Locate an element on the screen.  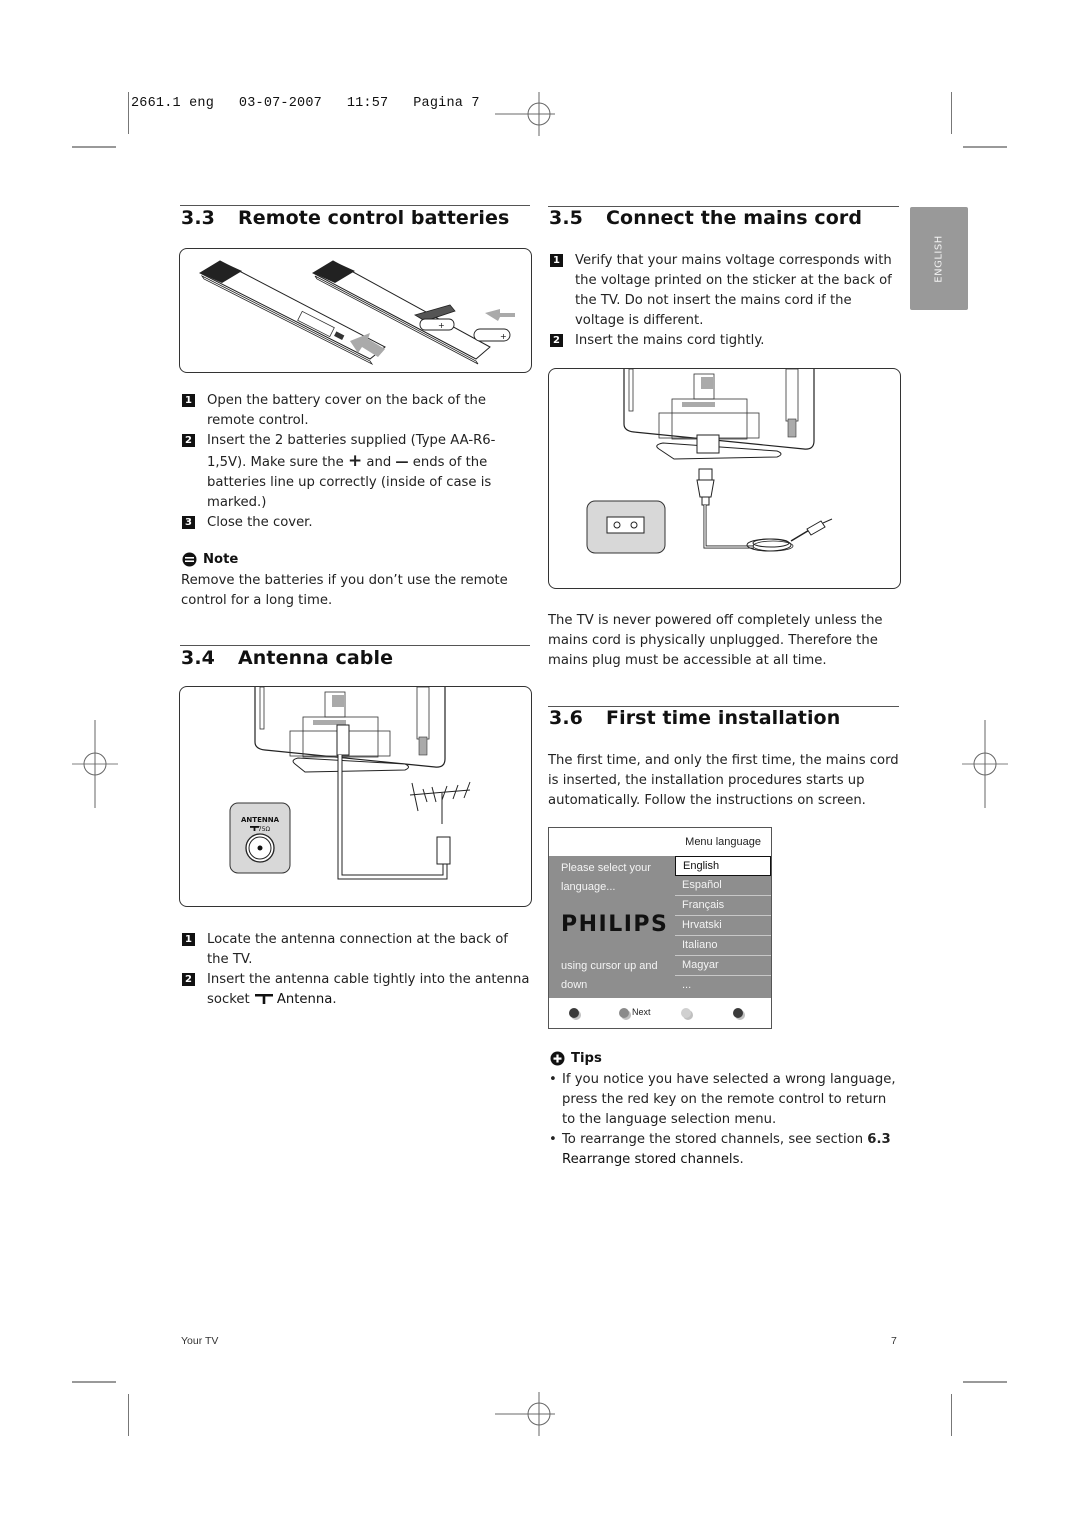
note-heading: Note is located at coordinates (210, 559).